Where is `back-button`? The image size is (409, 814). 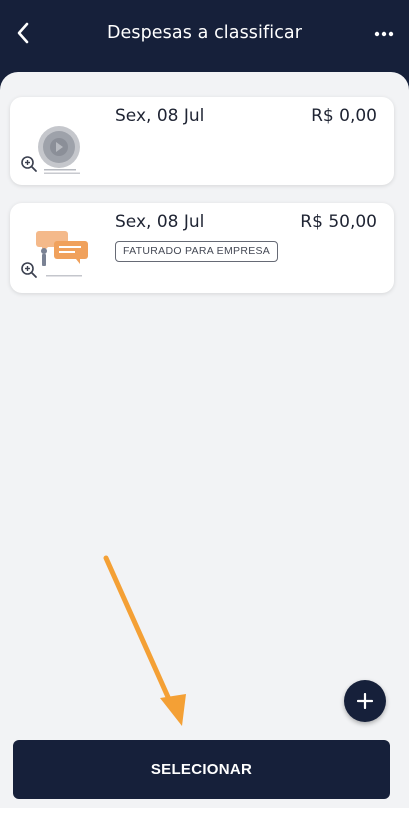
back-button is located at coordinates (23, 33).